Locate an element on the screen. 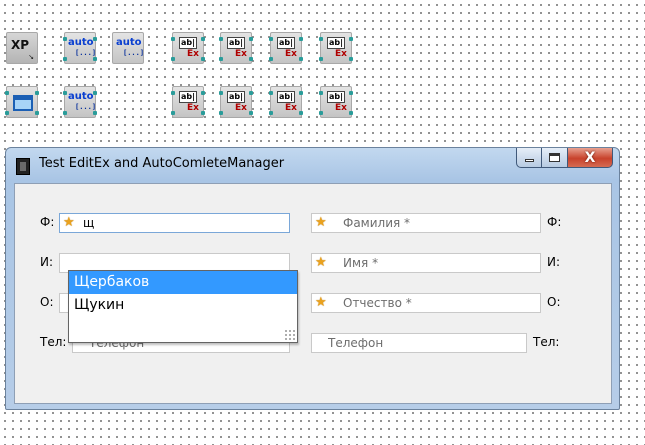 This screenshot has width=645, height=445. right-name-label: И: is located at coordinates (554, 262).